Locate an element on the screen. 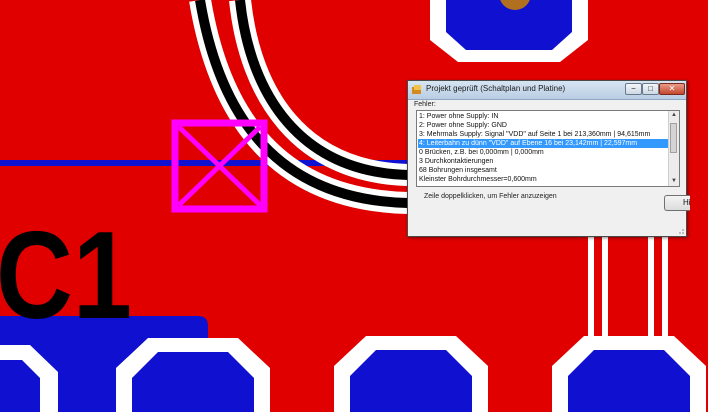 This screenshot has height=412, width=708. list-item: Kleinster Bohrdurchmesser=0,600mm is located at coordinates (478, 179).